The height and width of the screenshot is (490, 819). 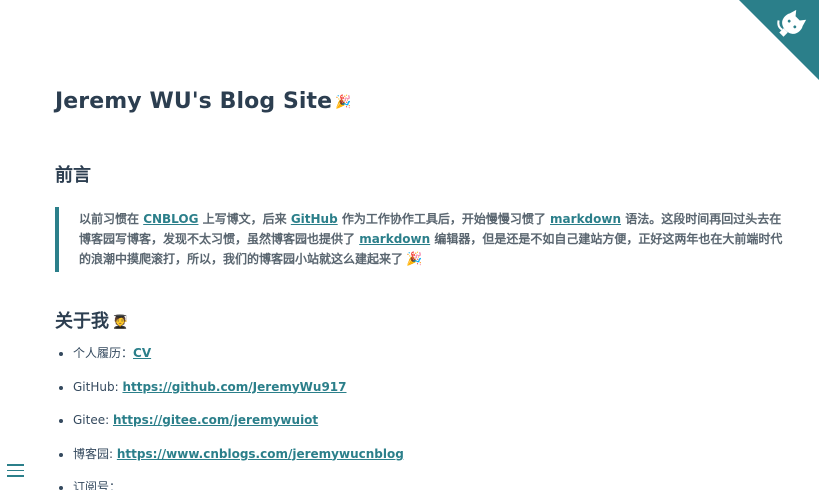 I want to click on github-octocat-icon, so click(x=779, y=40).